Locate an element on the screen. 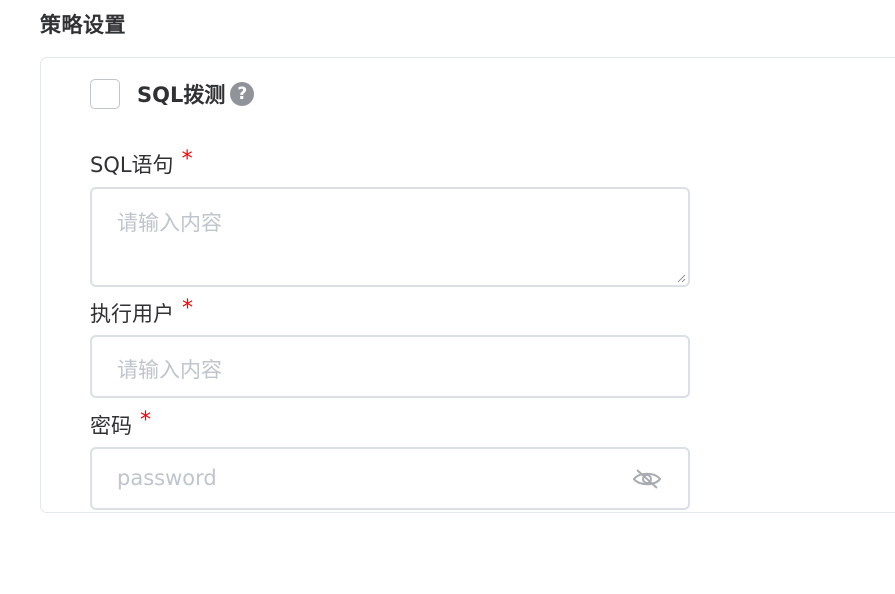 The image size is (895, 594). password-placeholder: password is located at coordinates (167, 478).